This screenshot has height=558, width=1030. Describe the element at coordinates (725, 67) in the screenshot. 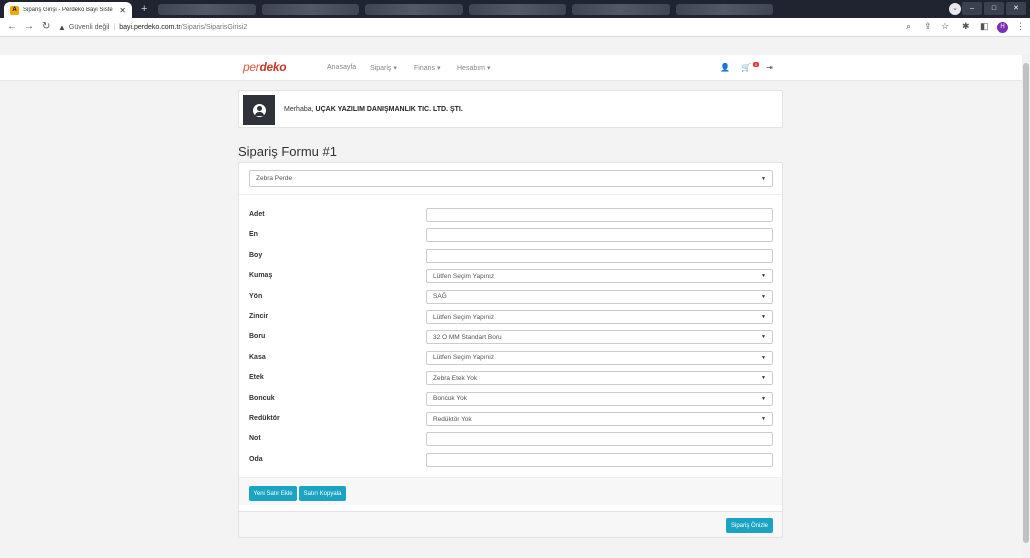

I see `user-icon: 👤` at that location.